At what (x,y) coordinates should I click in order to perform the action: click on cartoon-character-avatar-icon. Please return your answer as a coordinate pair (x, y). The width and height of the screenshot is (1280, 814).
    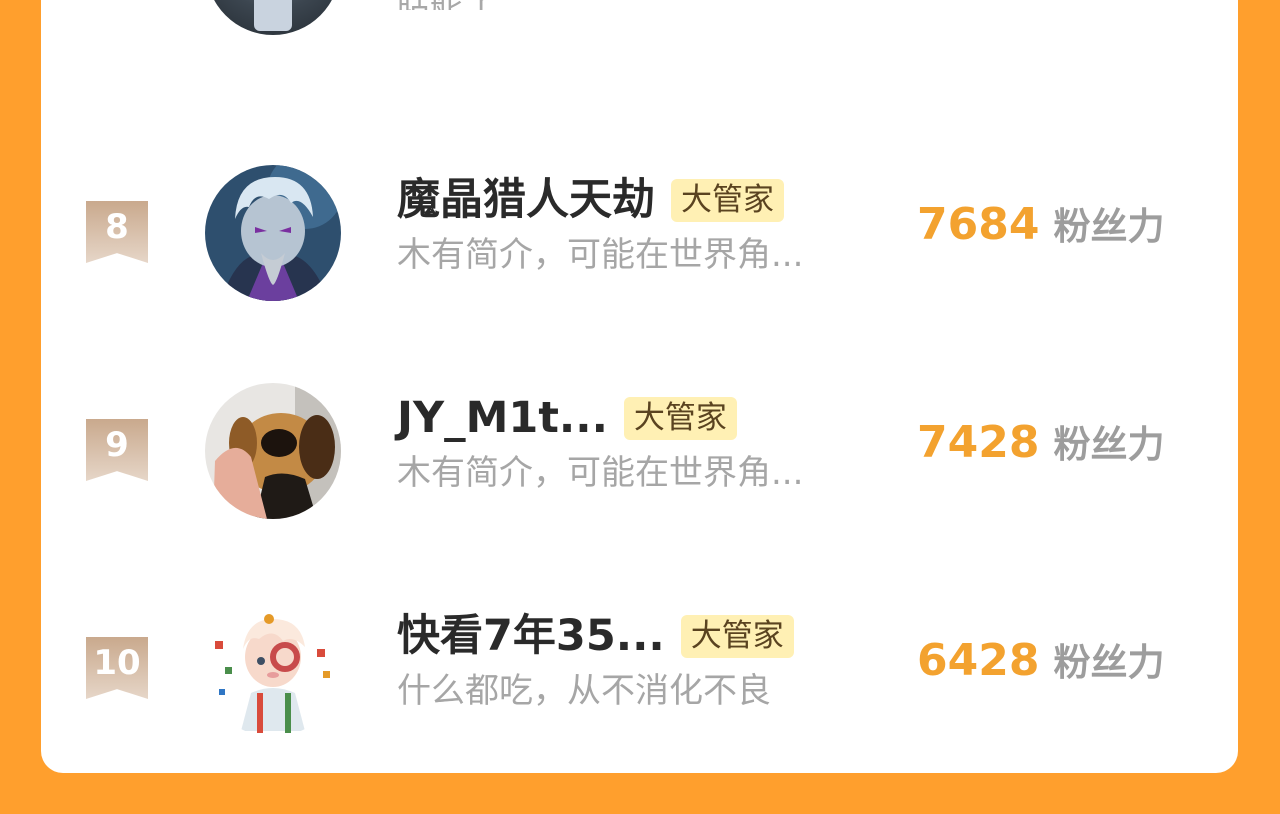
    Looking at the image, I should click on (273, 669).